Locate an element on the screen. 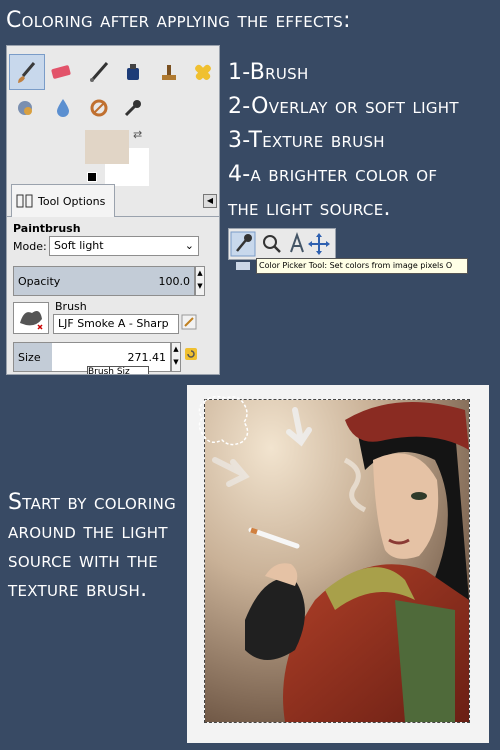 The image size is (500, 750). ink-icon is located at coordinates (133, 72).